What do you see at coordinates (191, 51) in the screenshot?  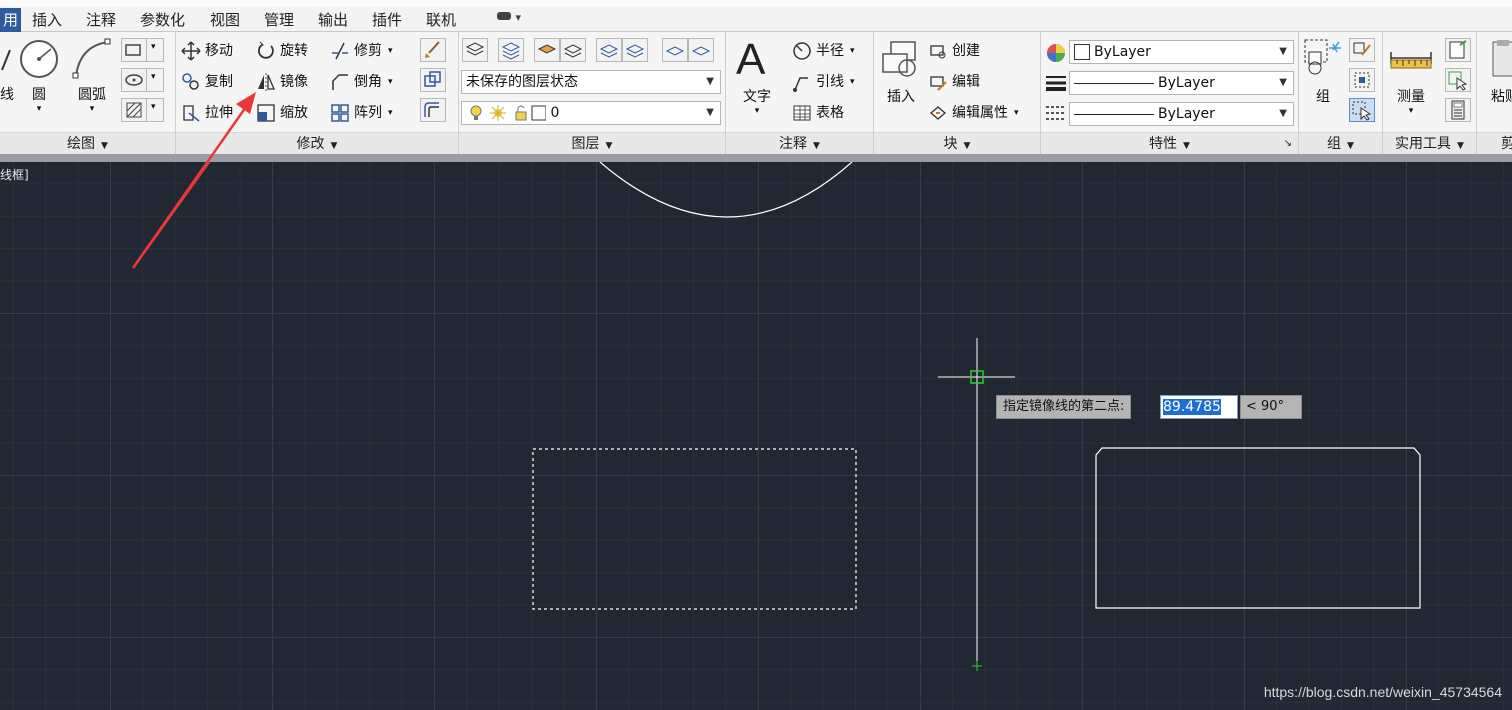 I see `move-icon` at bounding box center [191, 51].